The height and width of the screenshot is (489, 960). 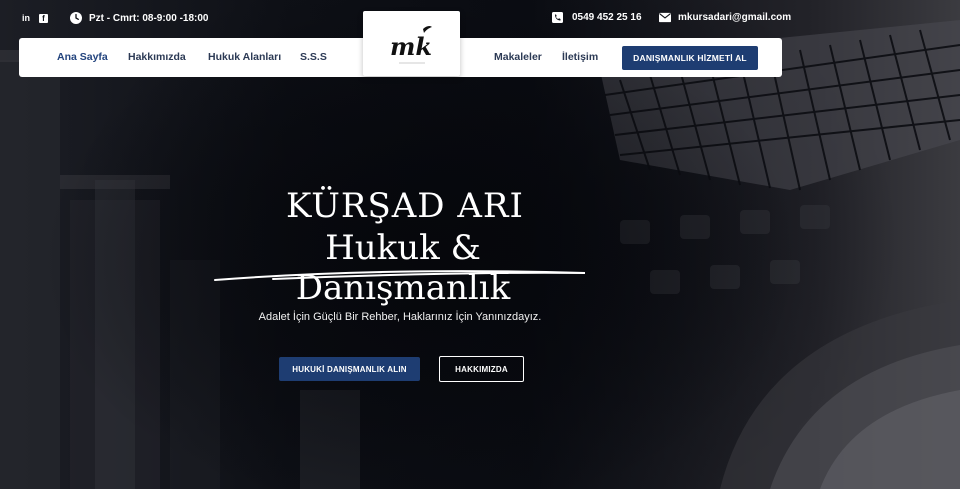 I want to click on hero-title: KÜRŞAD ARI, so click(x=405, y=206).